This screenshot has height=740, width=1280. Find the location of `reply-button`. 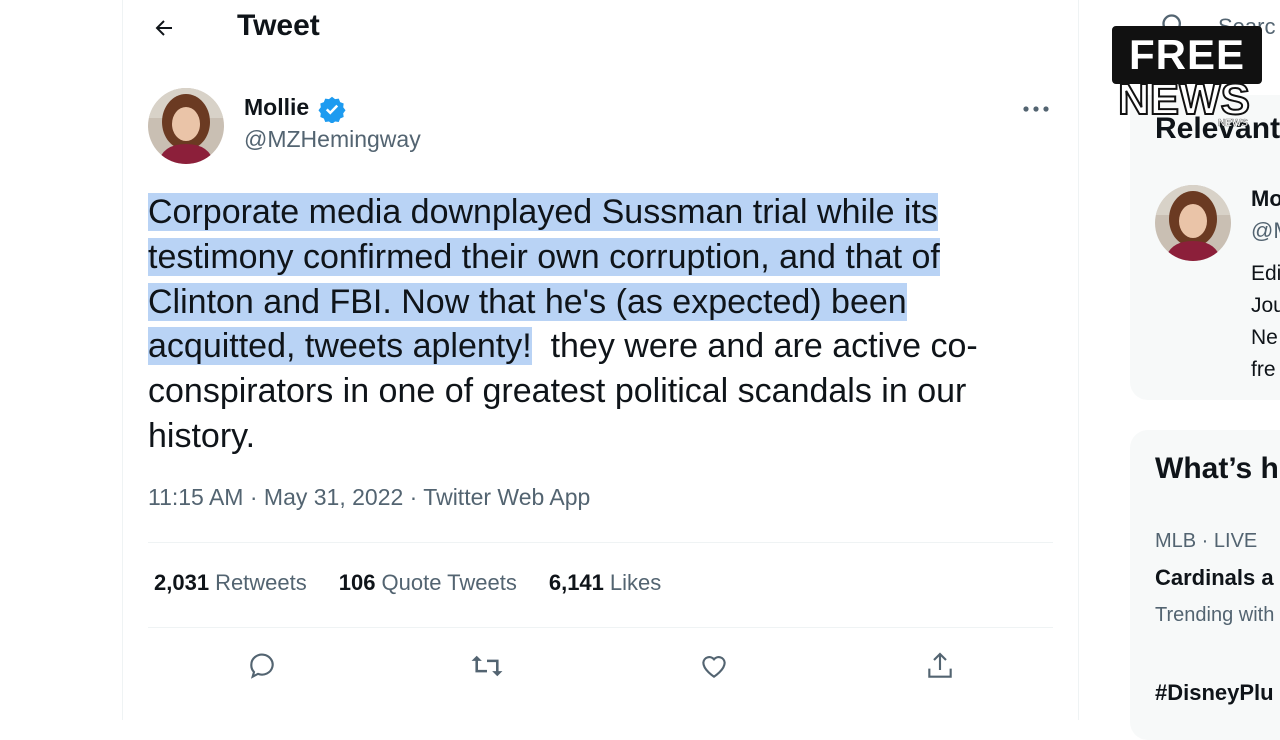

reply-button is located at coordinates (262, 666).